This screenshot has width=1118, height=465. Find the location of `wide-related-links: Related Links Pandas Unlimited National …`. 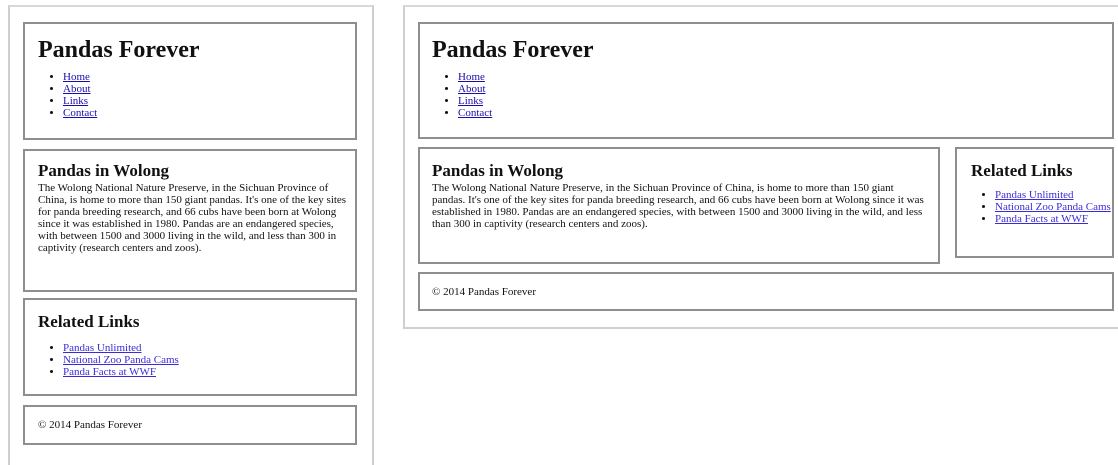

wide-related-links: Related Links Pandas Unlimited National … is located at coordinates (1034, 202).